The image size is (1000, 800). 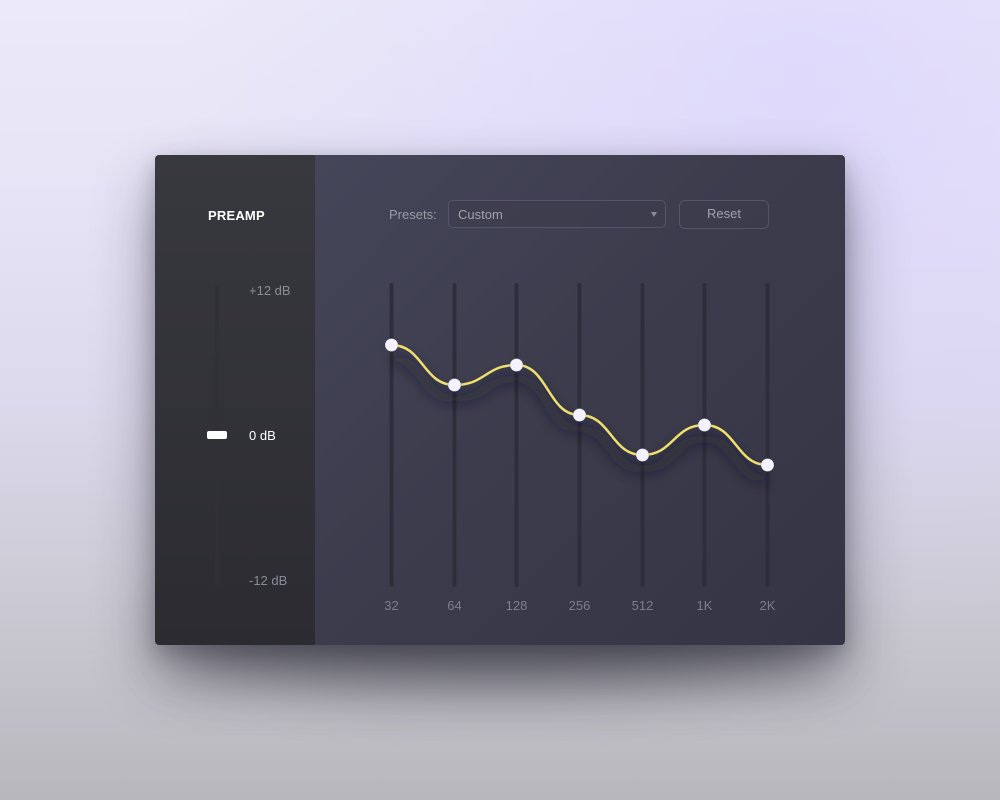 I want to click on preamp-scale-bottom-label: -12 dB, so click(x=268, y=580).